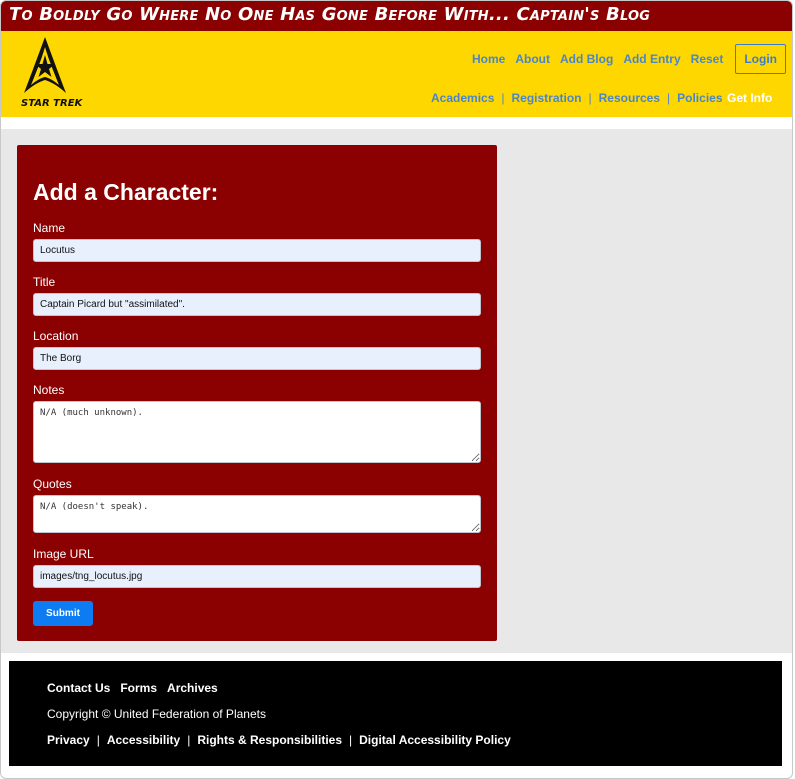 The width and height of the screenshot is (795, 779). What do you see at coordinates (547, 98) in the screenshot?
I see `nav-registration-link: Registration` at bounding box center [547, 98].